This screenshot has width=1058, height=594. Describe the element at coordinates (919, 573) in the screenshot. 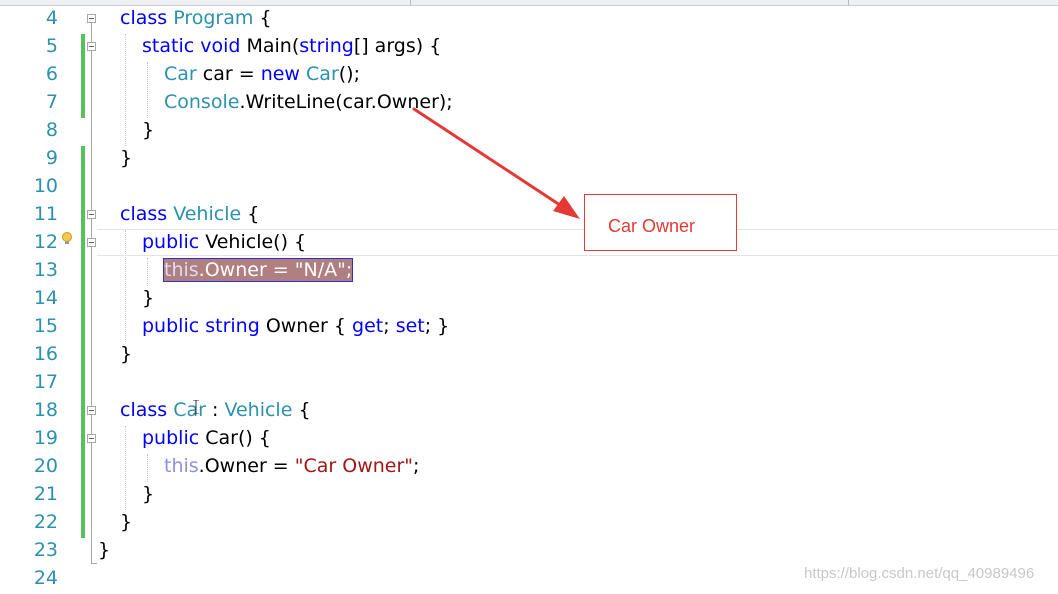

I see `watermark: https://blog.csdn.net/qq_40989496` at that location.